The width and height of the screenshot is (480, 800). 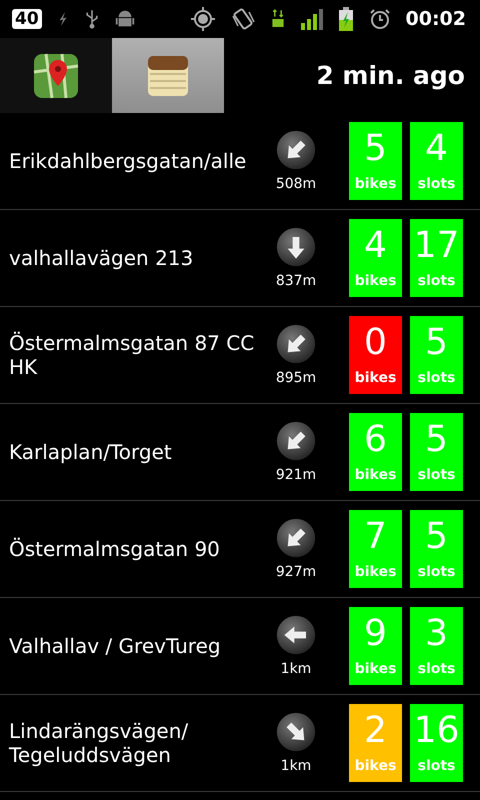 I want to click on station-name: Valhallav / GrevTureg, so click(x=115, y=646).